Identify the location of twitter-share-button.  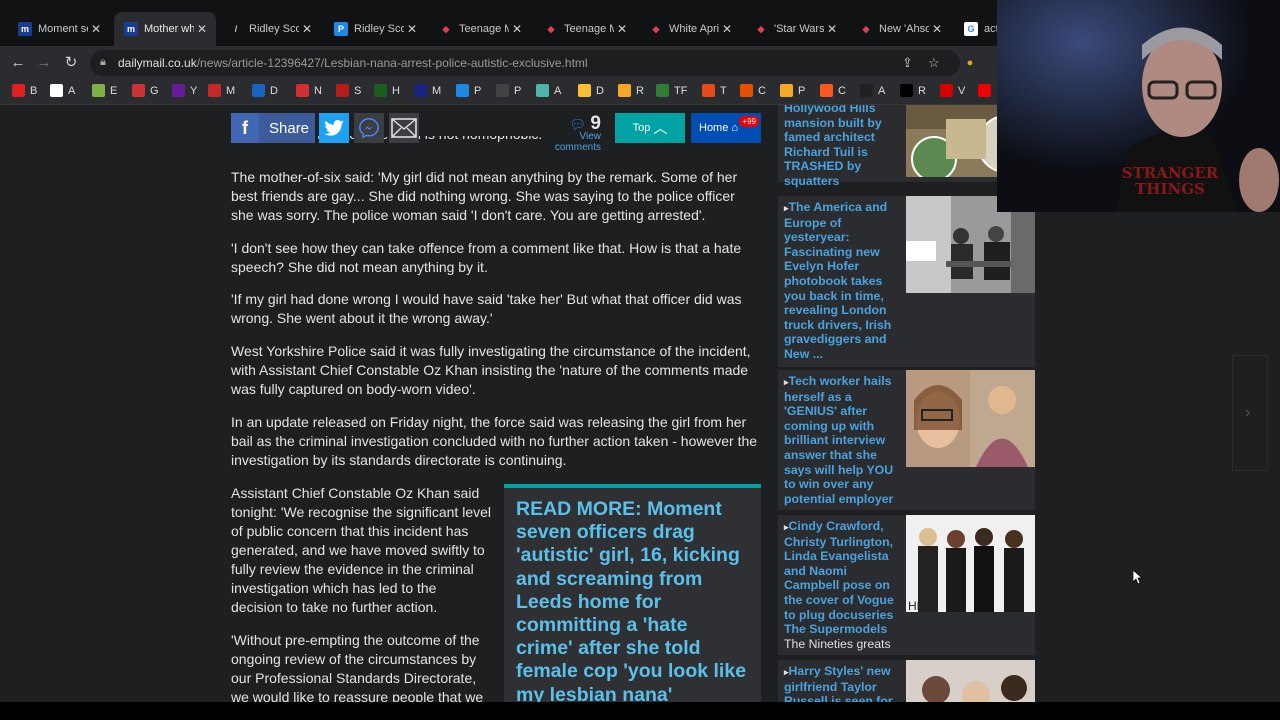
(334, 128).